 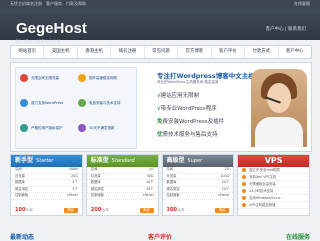 What do you see at coordinates (105, 103) in the screenshot?
I see `feature-label: 免费安装与技术支持` at bounding box center [105, 103].